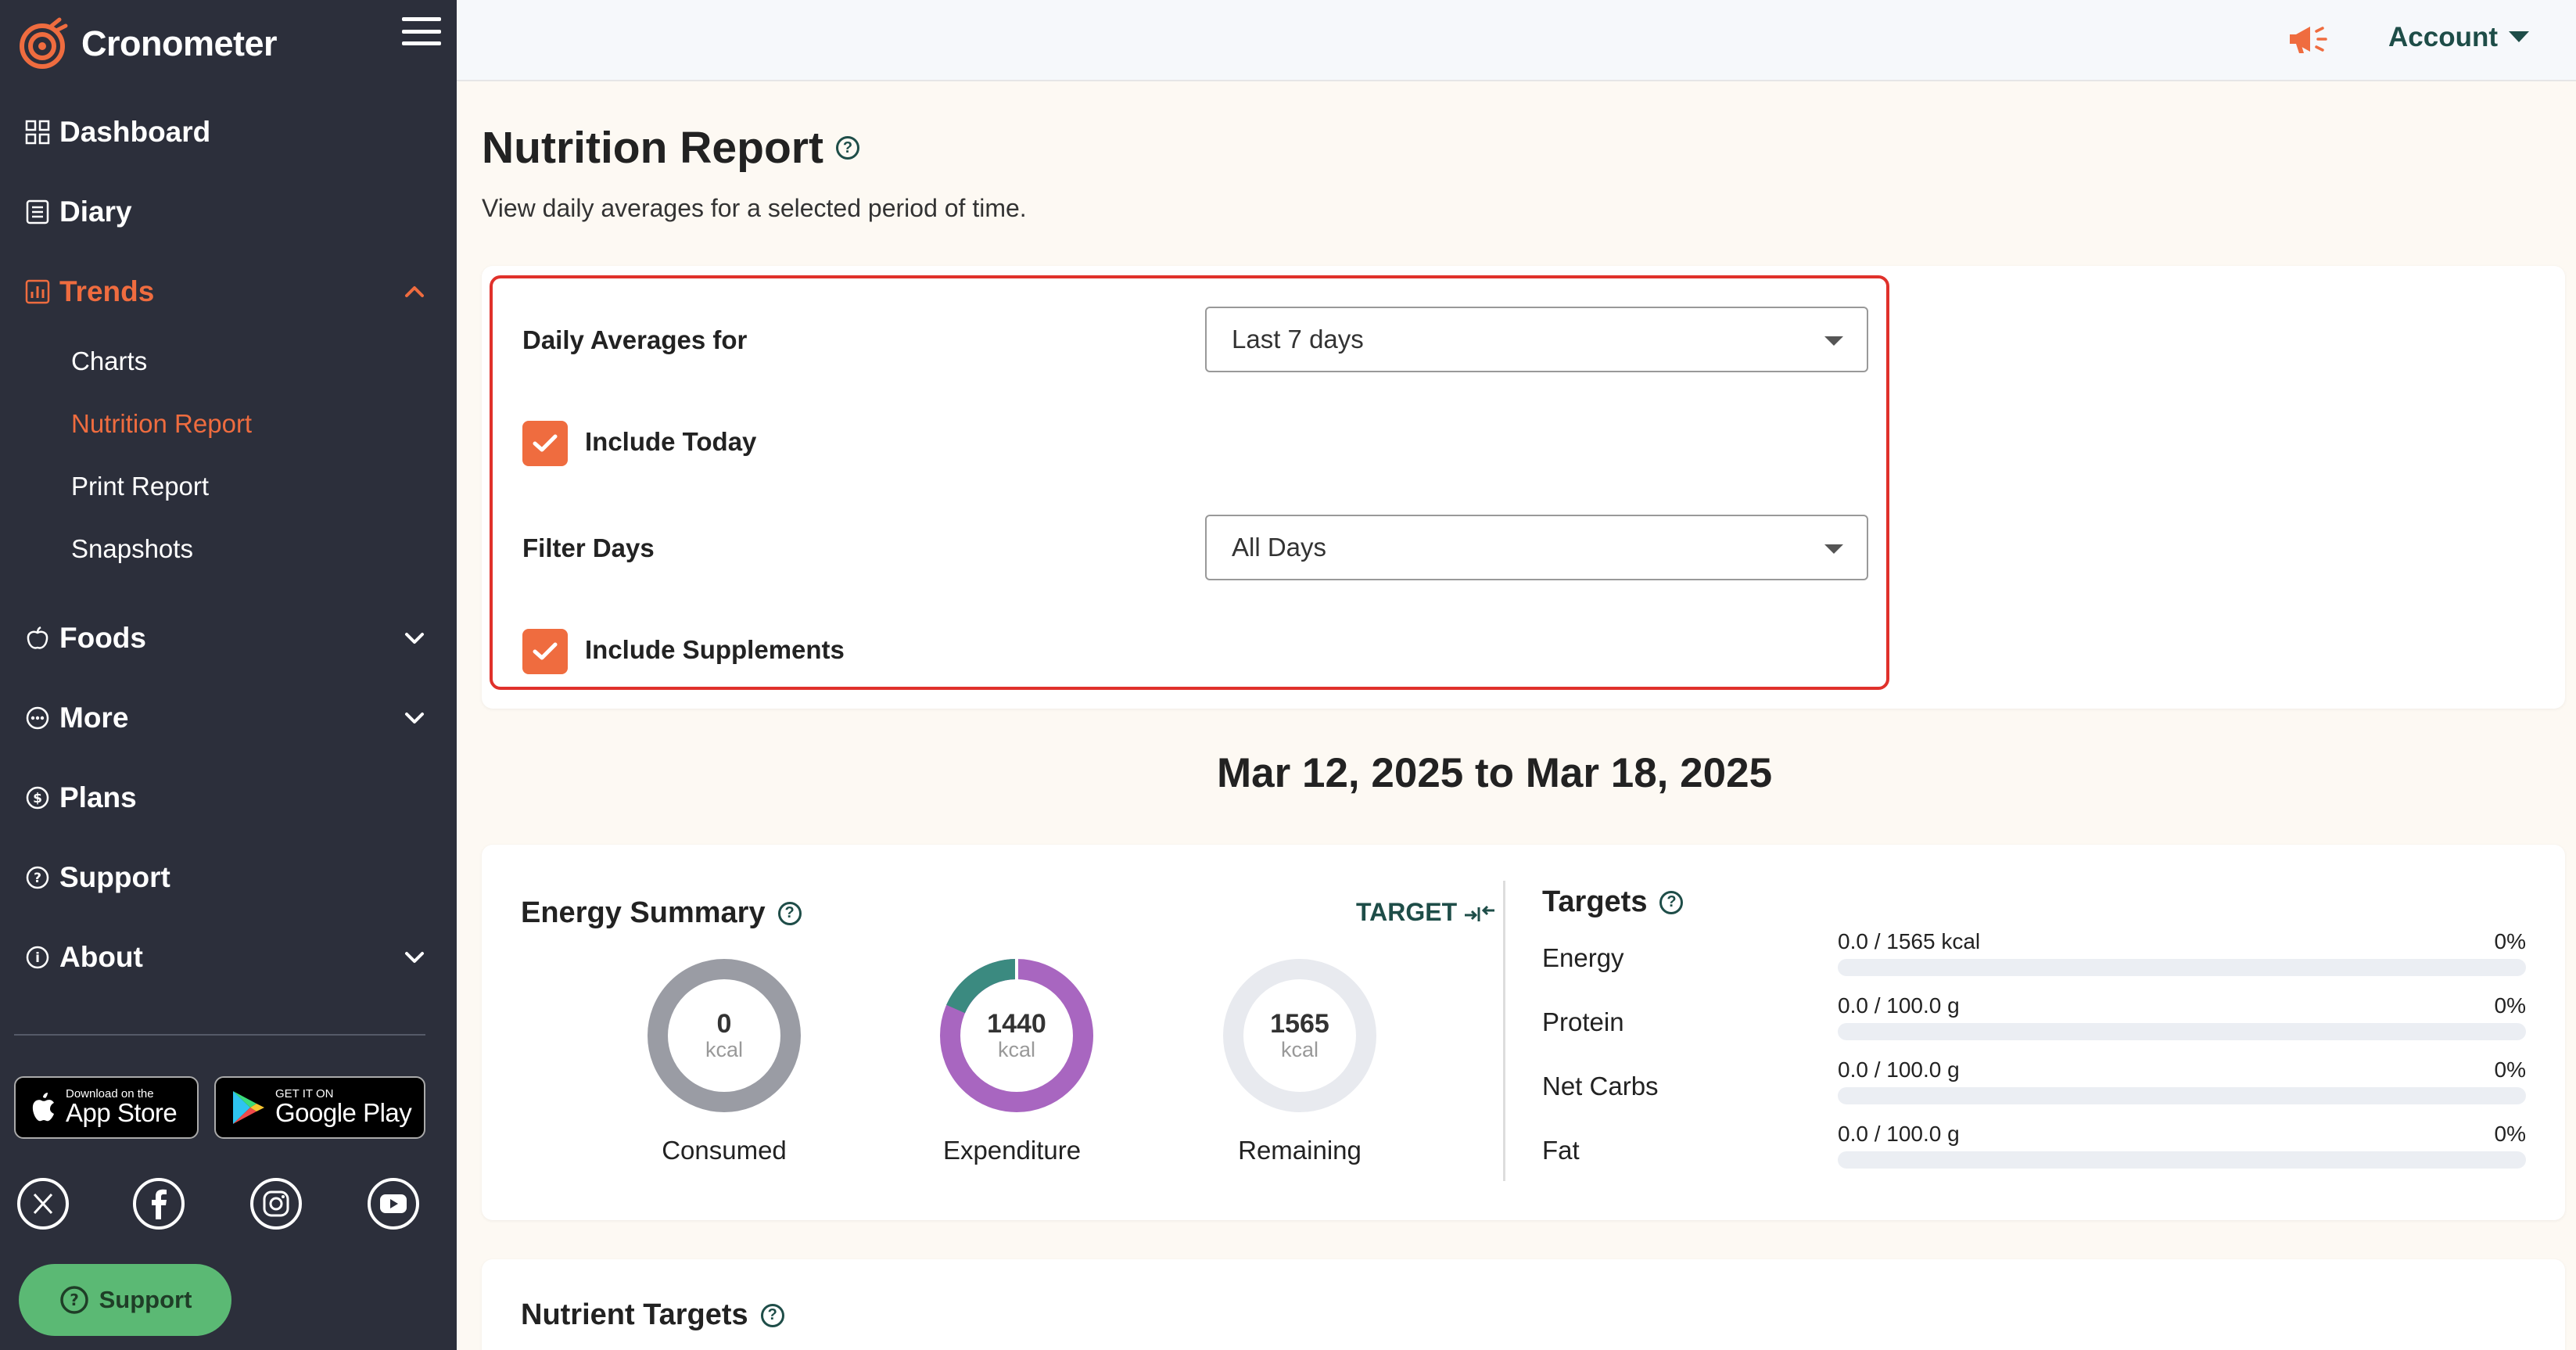 The width and height of the screenshot is (2576, 1350). I want to click on page-title: Nutrition Report ?, so click(670, 148).